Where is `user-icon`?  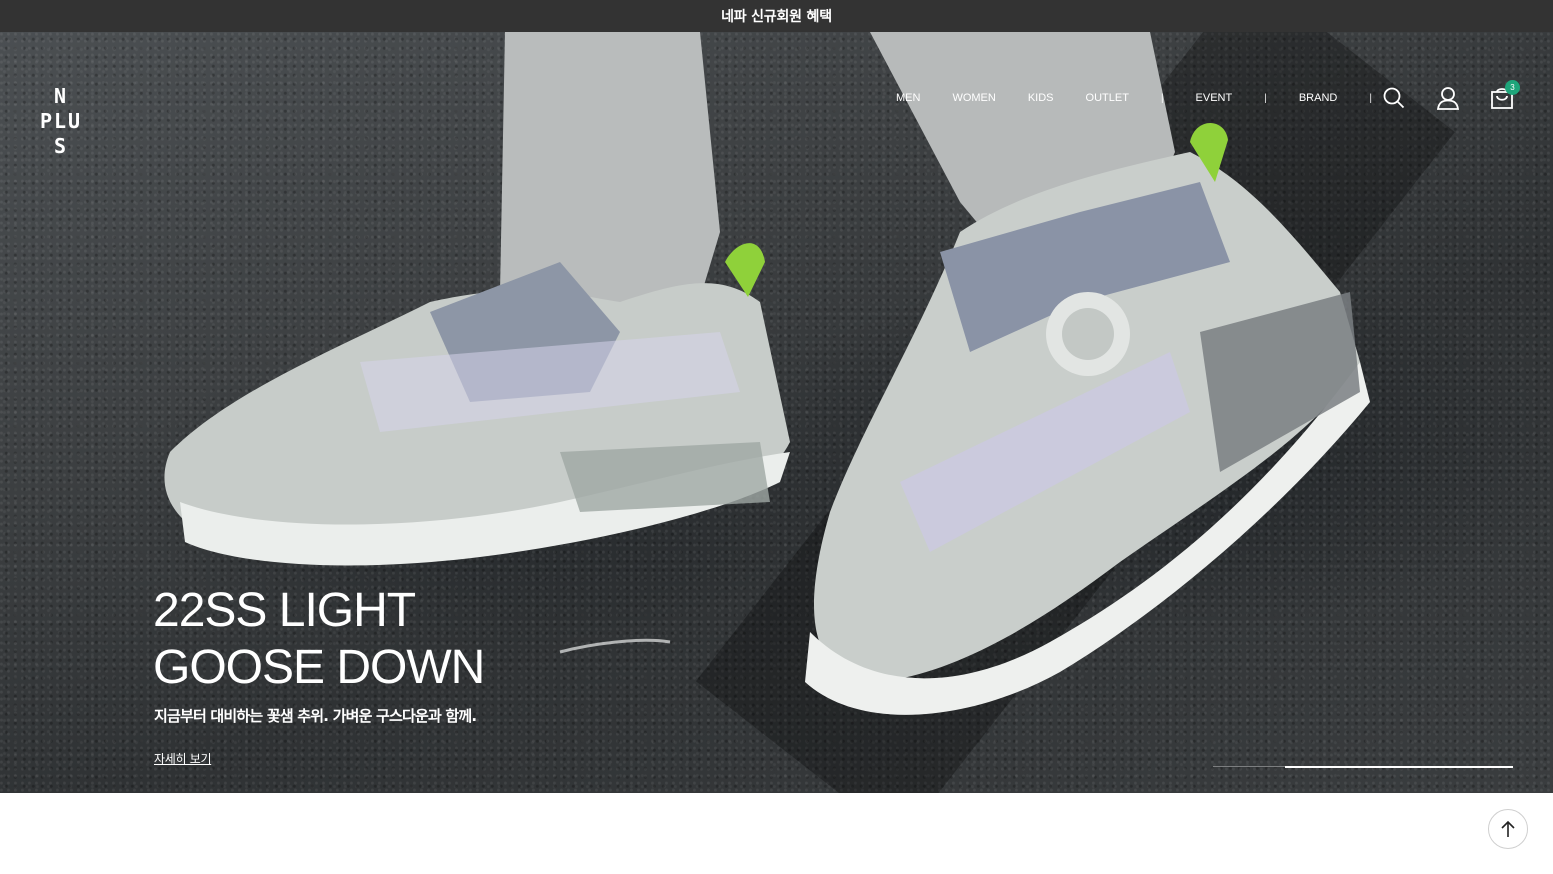 user-icon is located at coordinates (1448, 98).